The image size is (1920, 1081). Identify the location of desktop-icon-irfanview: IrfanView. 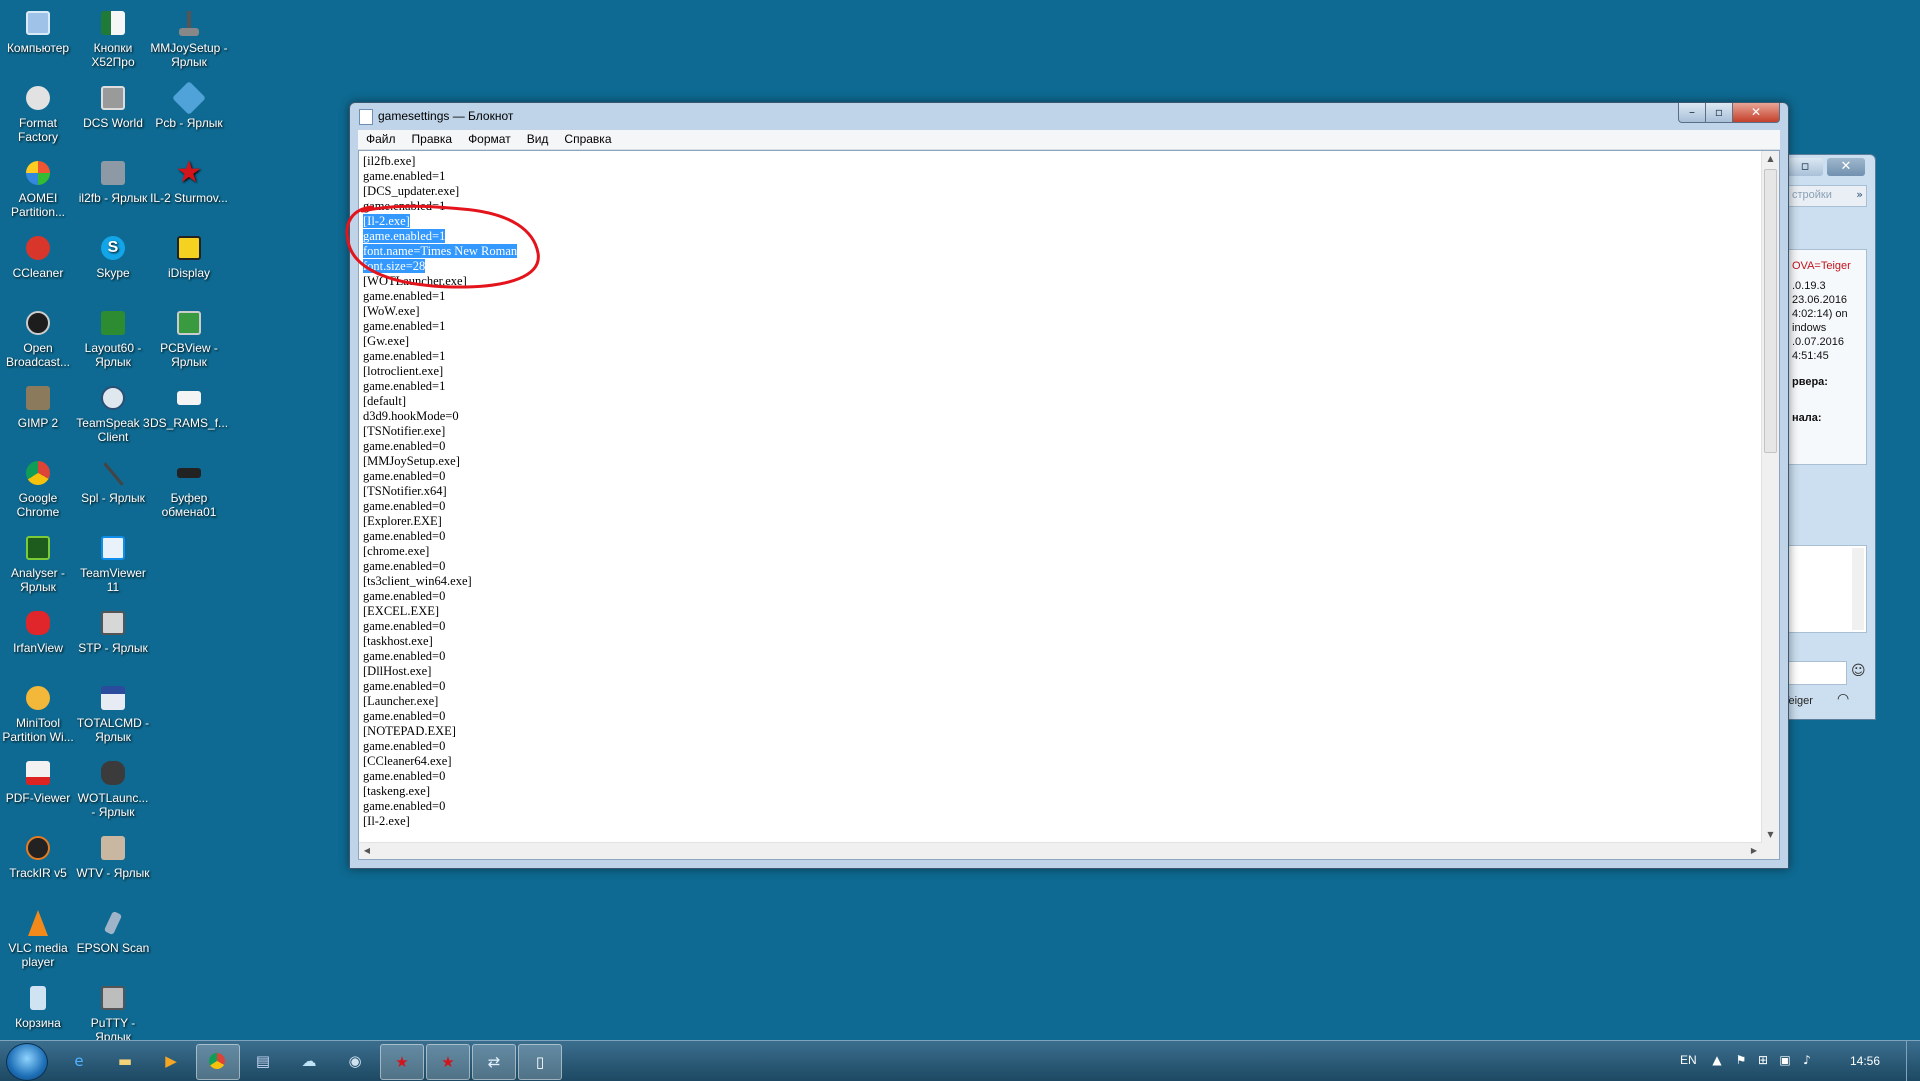
(38, 631).